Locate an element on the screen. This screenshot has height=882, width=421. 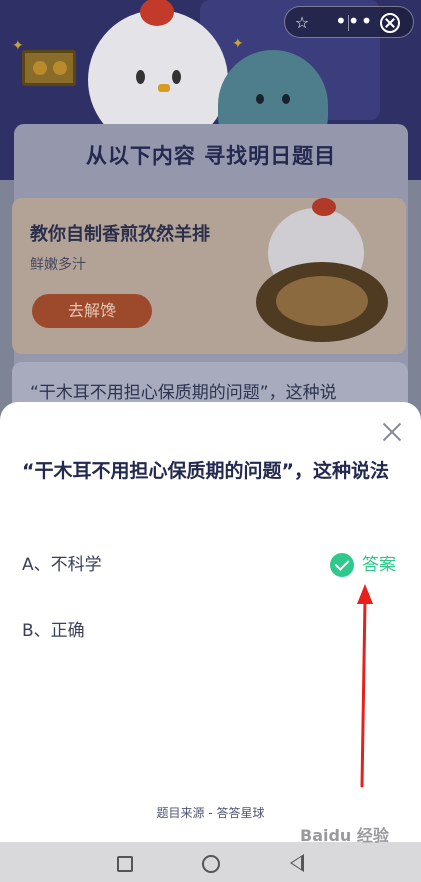
red-arrow-annotation is located at coordinates (365, 686).